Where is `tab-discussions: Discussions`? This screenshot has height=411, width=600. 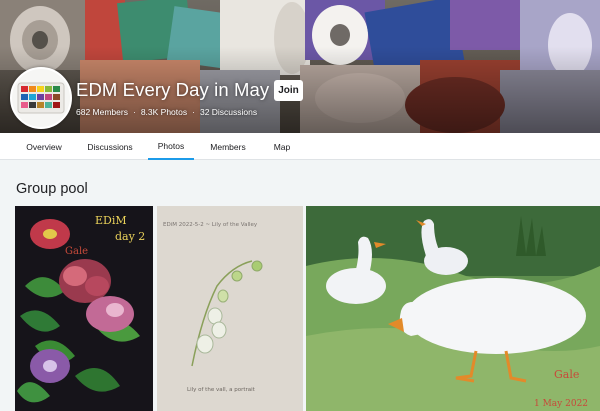
tab-discussions: Discussions is located at coordinates (110, 146).